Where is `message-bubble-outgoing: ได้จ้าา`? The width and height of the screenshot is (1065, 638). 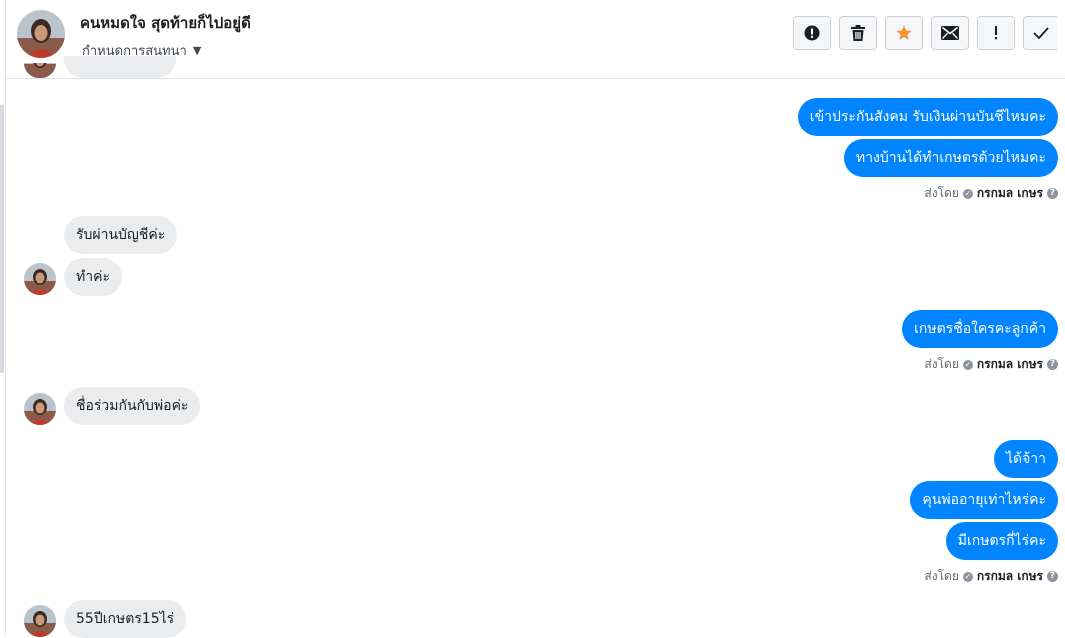
message-bubble-outgoing: ได้จ้าา is located at coordinates (1025, 459).